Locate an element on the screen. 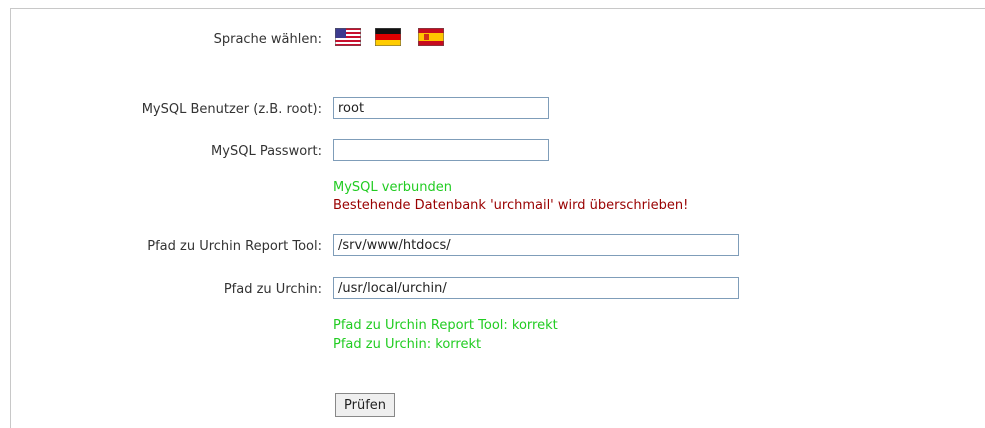 The width and height of the screenshot is (985, 428). frame-top-border is located at coordinates (497, 8).